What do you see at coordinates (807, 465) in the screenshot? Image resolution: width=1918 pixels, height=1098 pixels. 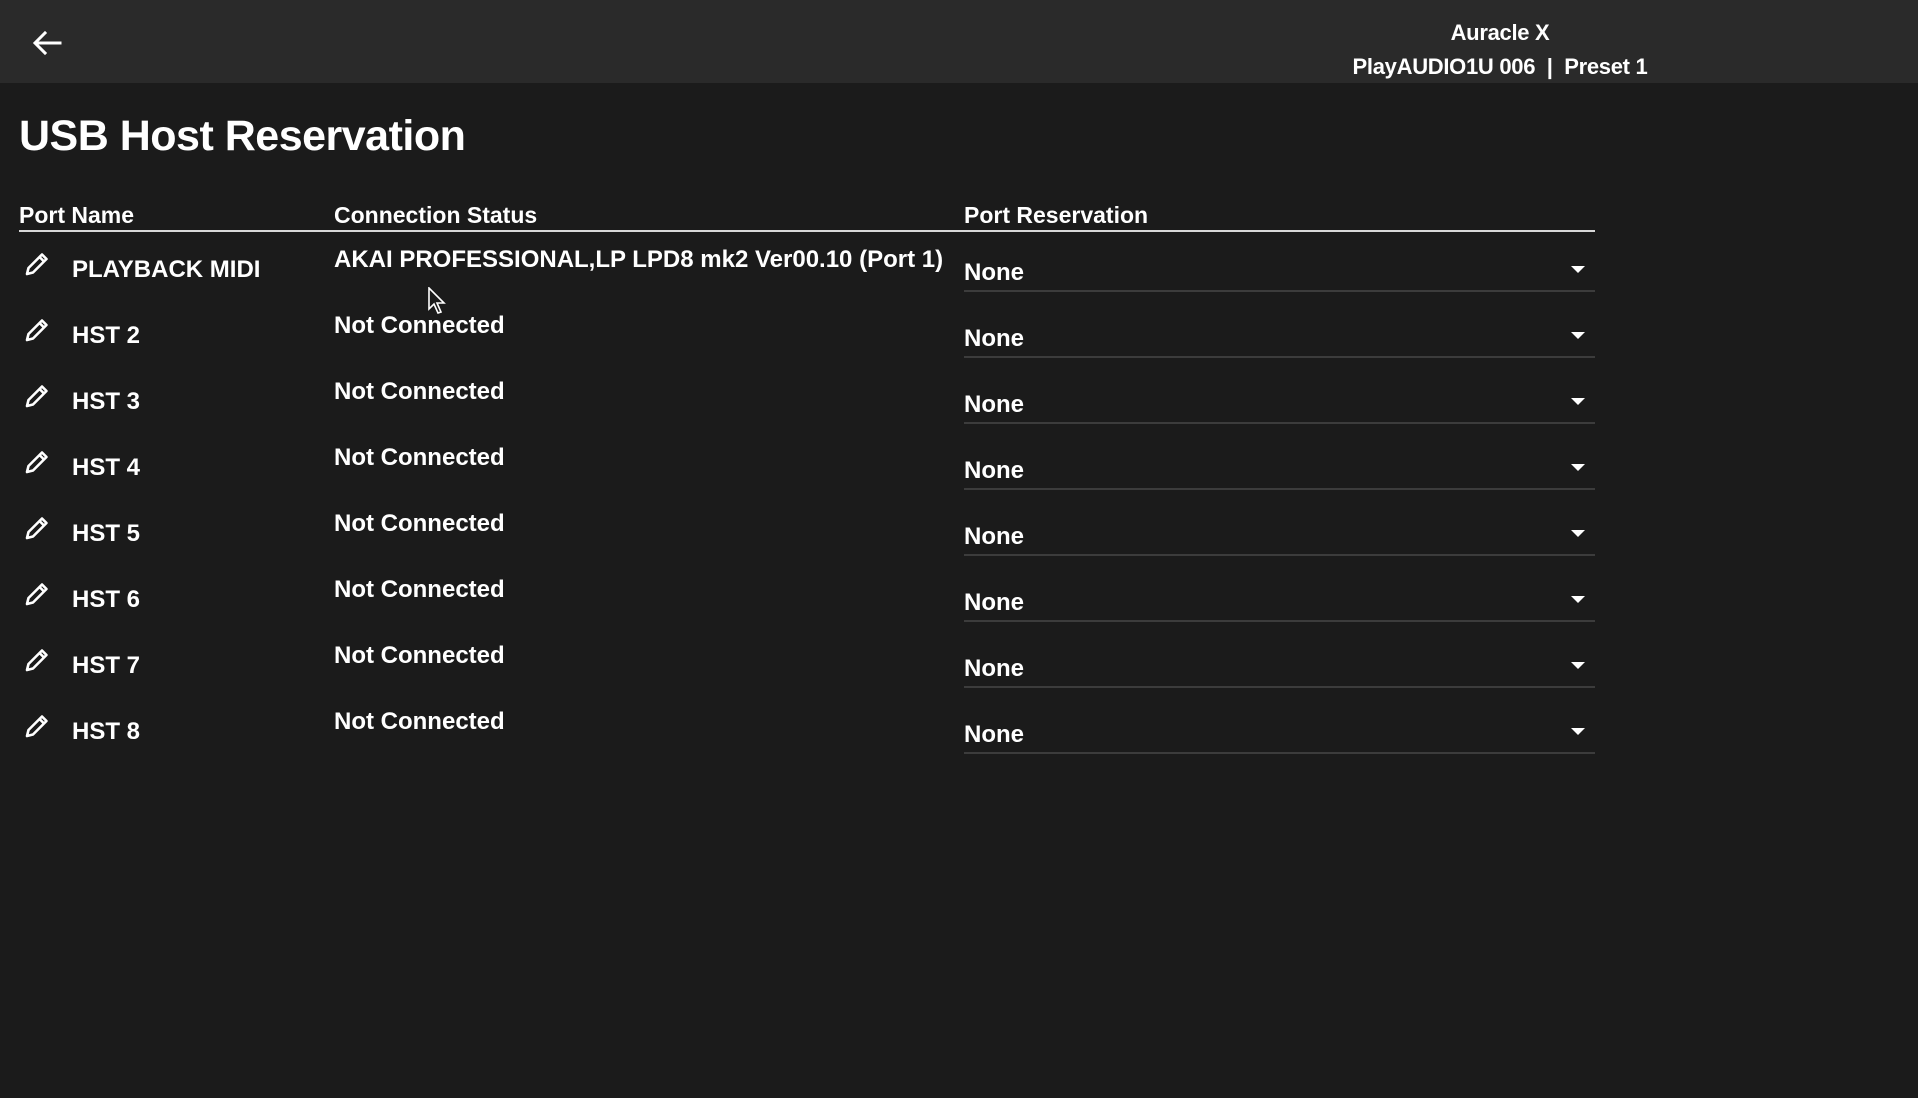 I see `table-row: HST 4 Not Connected None` at bounding box center [807, 465].